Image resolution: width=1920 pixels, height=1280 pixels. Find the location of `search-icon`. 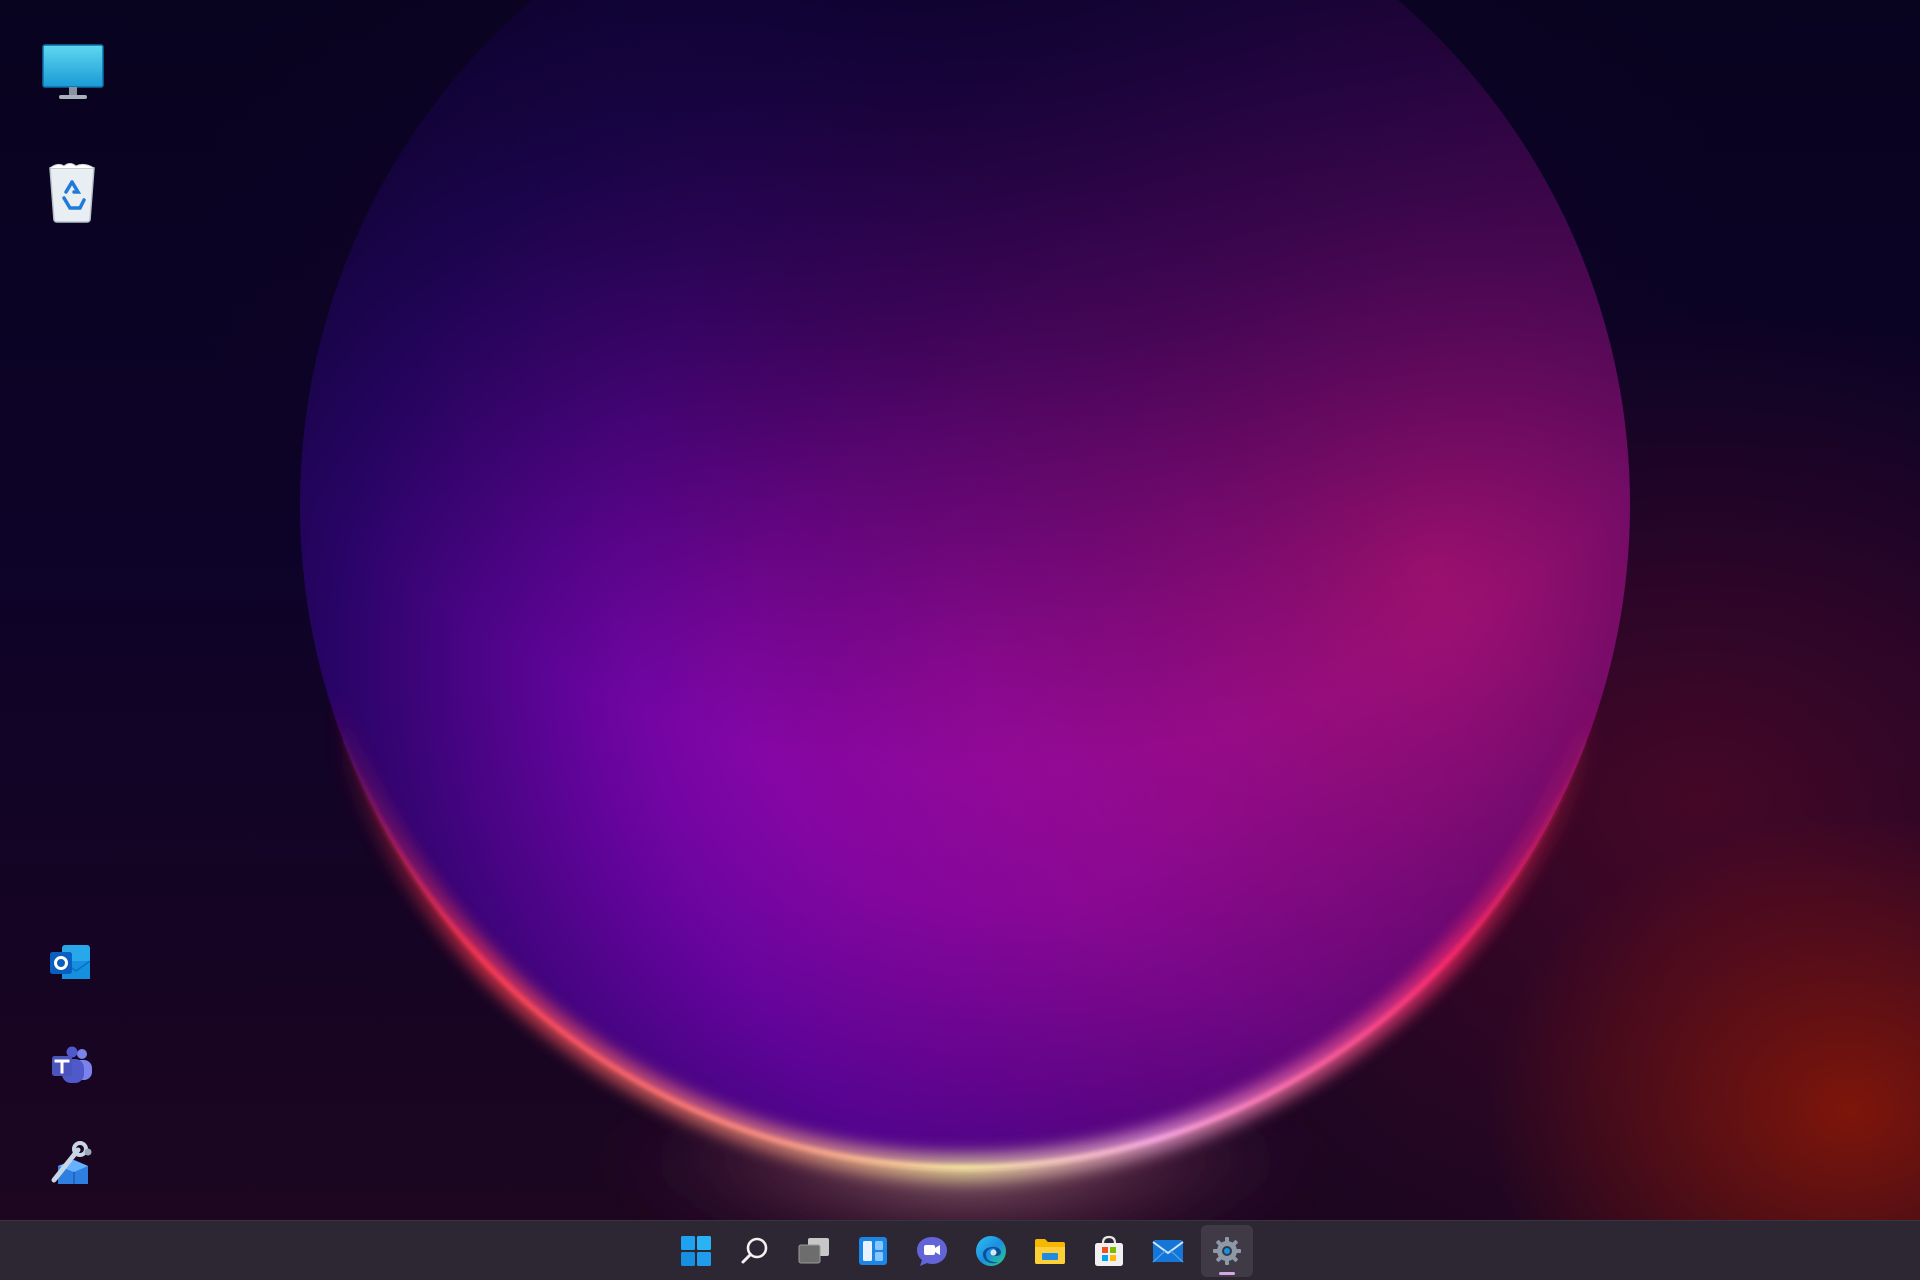

search-icon is located at coordinates (755, 1251).